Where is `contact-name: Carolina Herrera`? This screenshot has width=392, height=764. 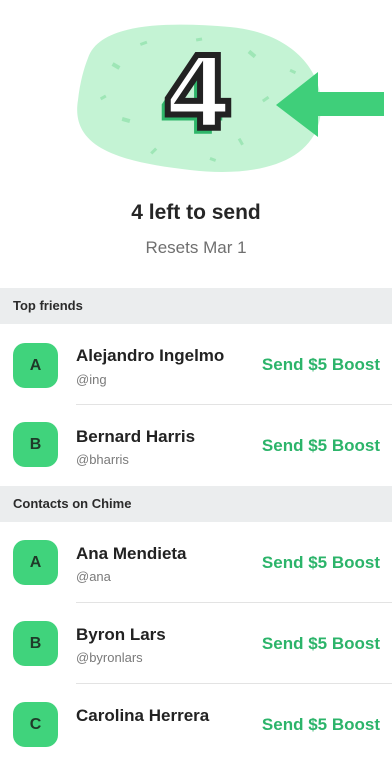 contact-name: Carolina Herrera is located at coordinates (143, 715).